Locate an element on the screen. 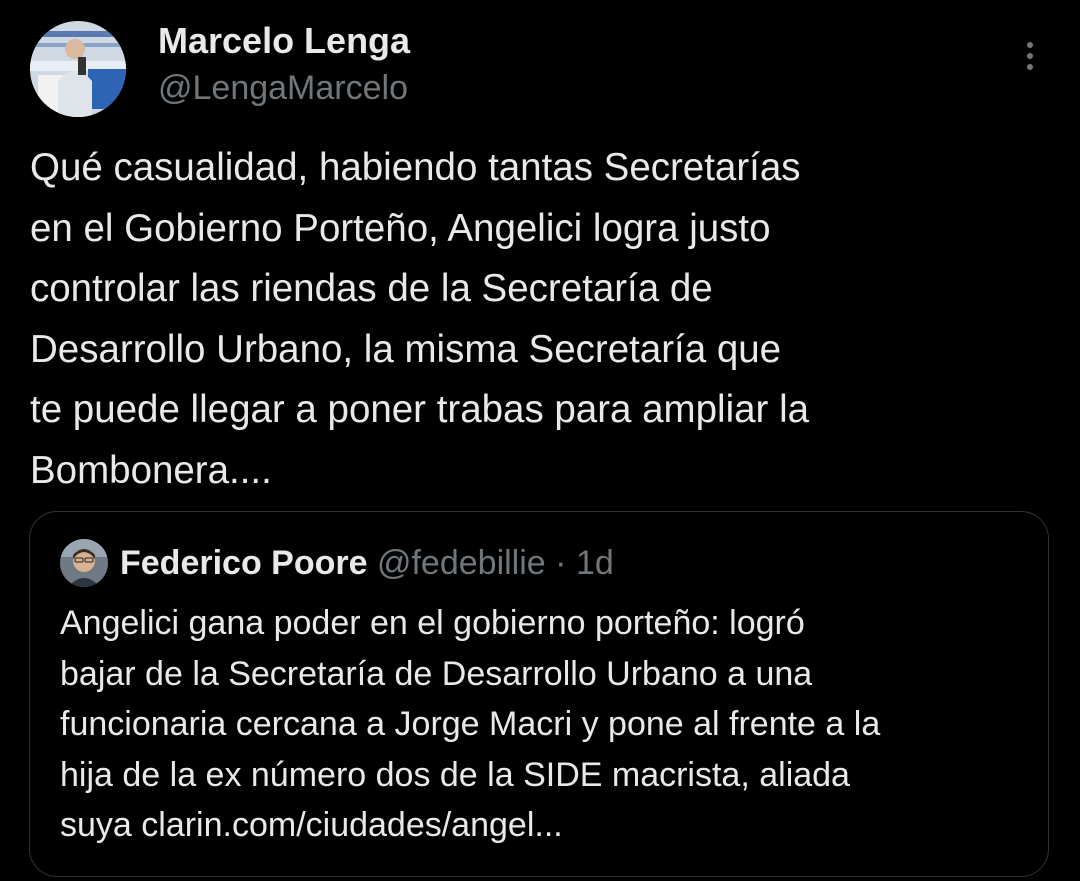  quoted-avatar-photo is located at coordinates (84, 563).